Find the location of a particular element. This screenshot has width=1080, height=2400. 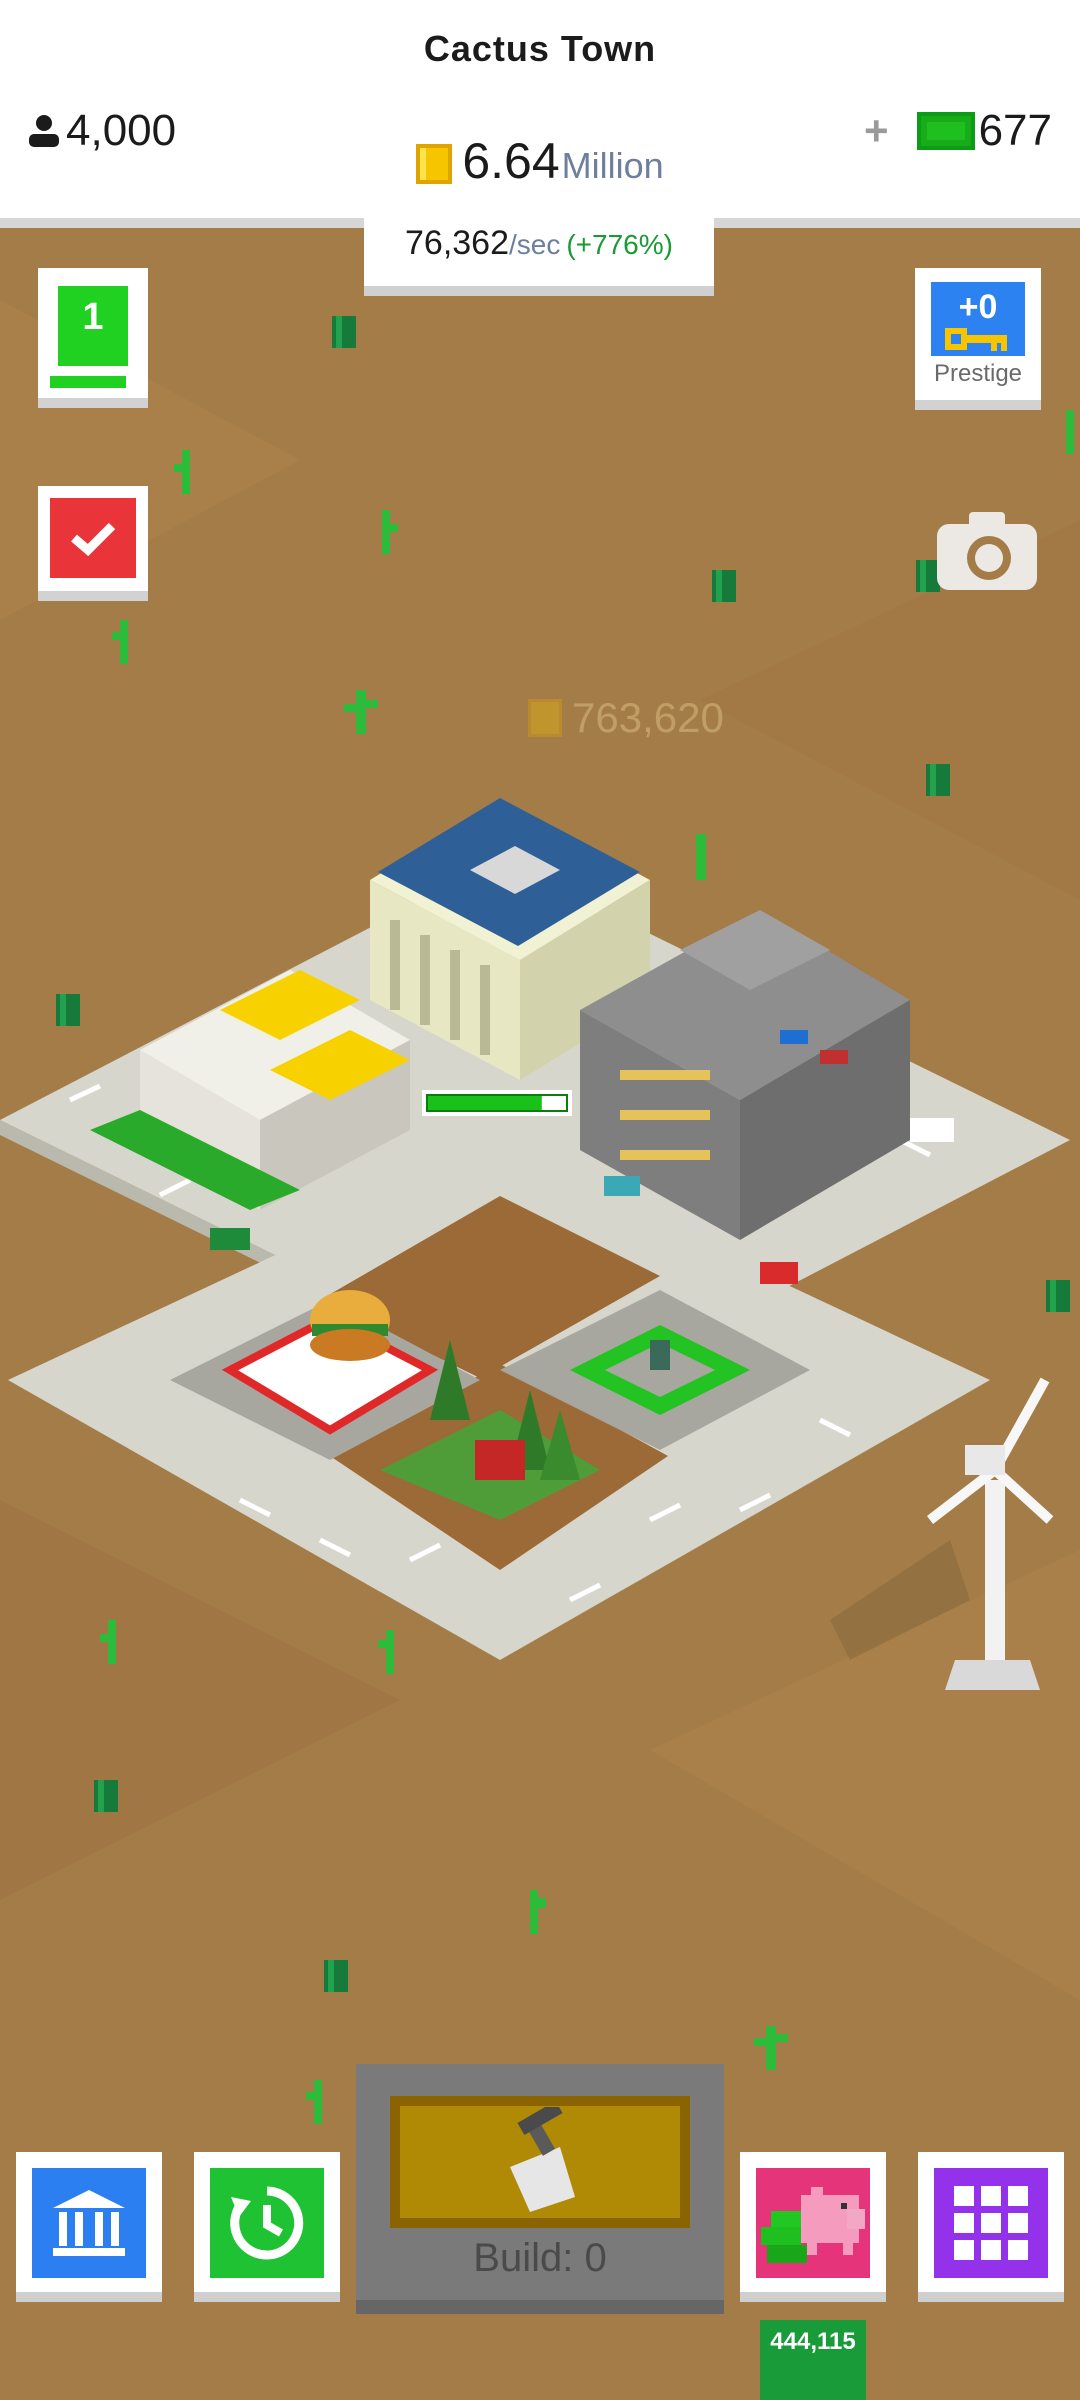

piggy-bank-button is located at coordinates (813, 2227).